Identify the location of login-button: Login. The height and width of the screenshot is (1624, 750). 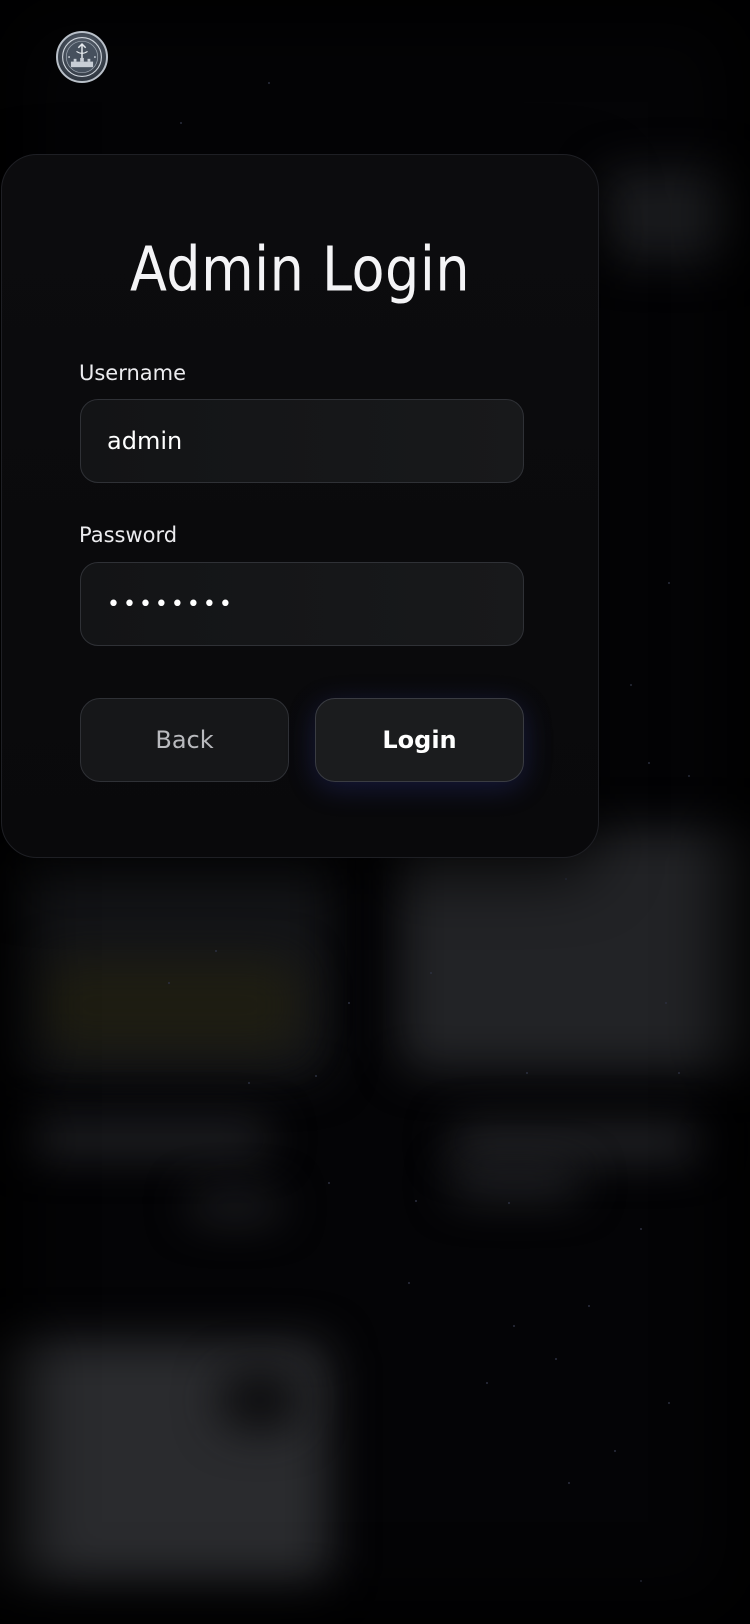
(419, 740).